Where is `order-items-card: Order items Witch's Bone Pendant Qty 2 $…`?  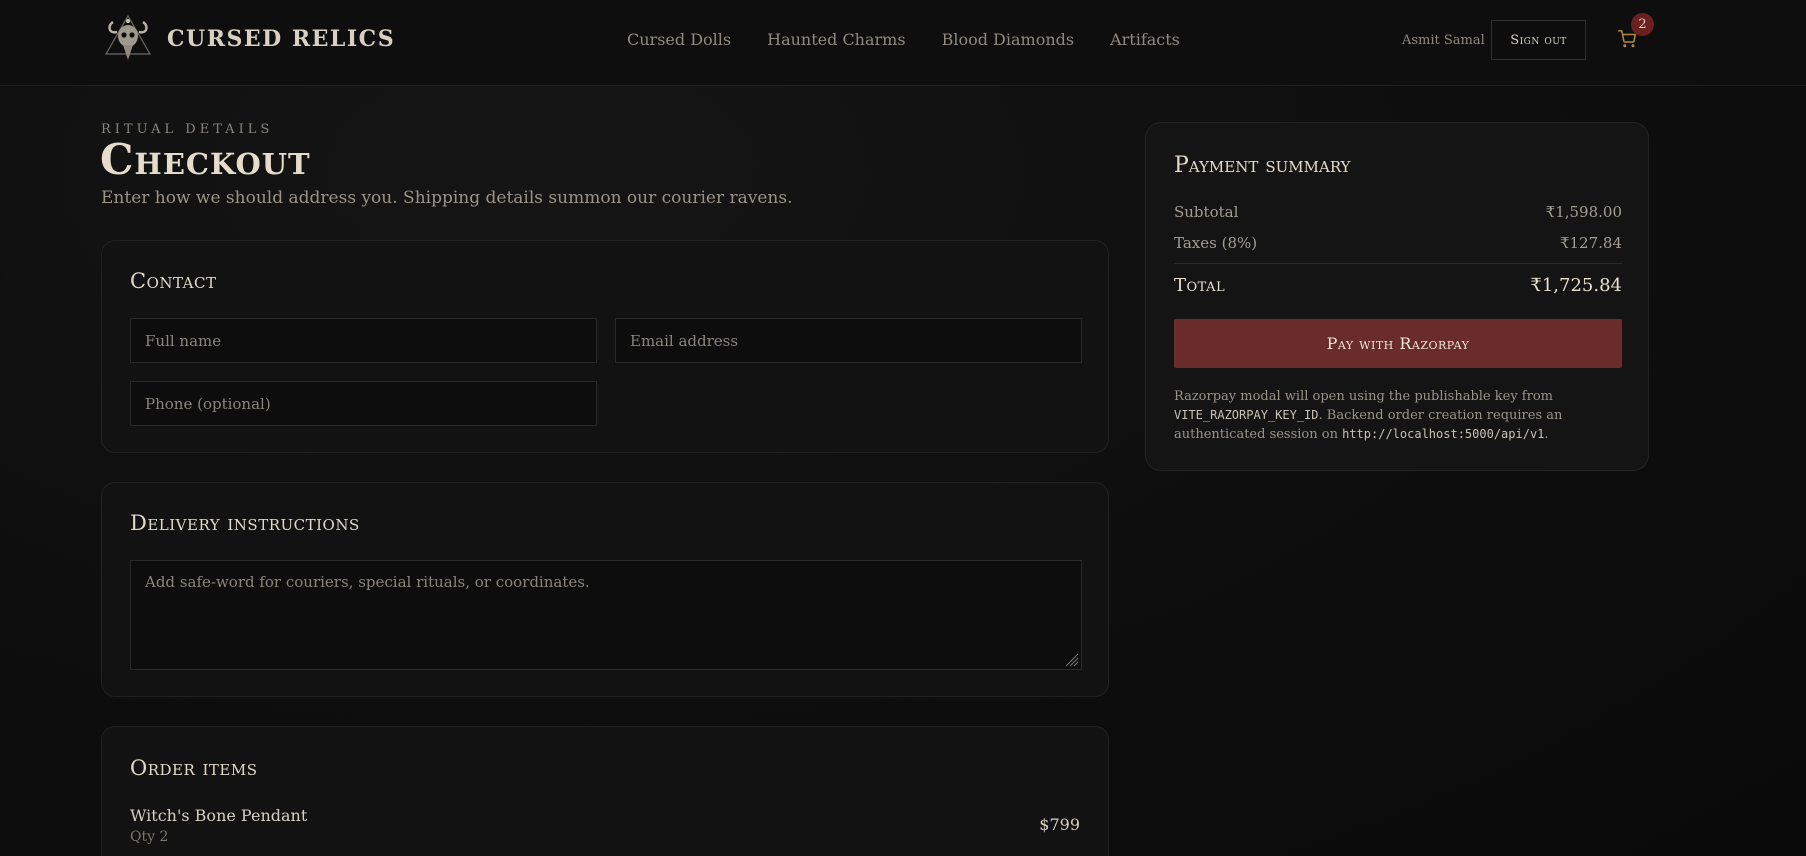
order-items-card: Order items Witch's Bone Pendant Qty 2 $… is located at coordinates (605, 791).